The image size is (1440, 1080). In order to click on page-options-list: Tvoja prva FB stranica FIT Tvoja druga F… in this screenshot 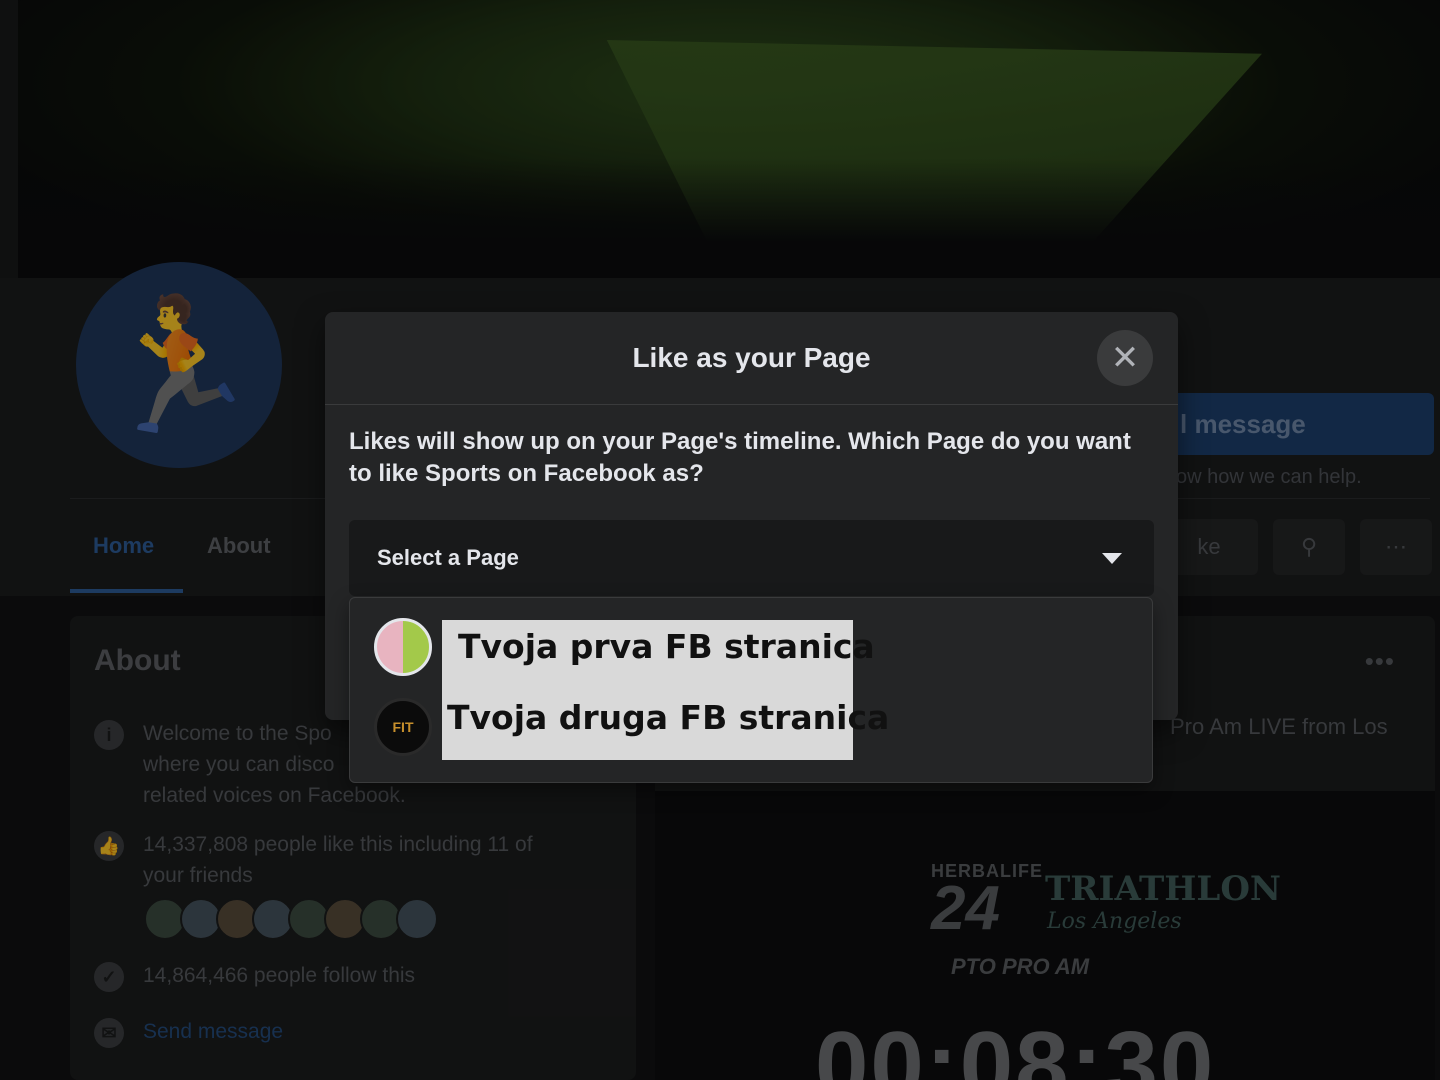, I will do `click(751, 690)`.